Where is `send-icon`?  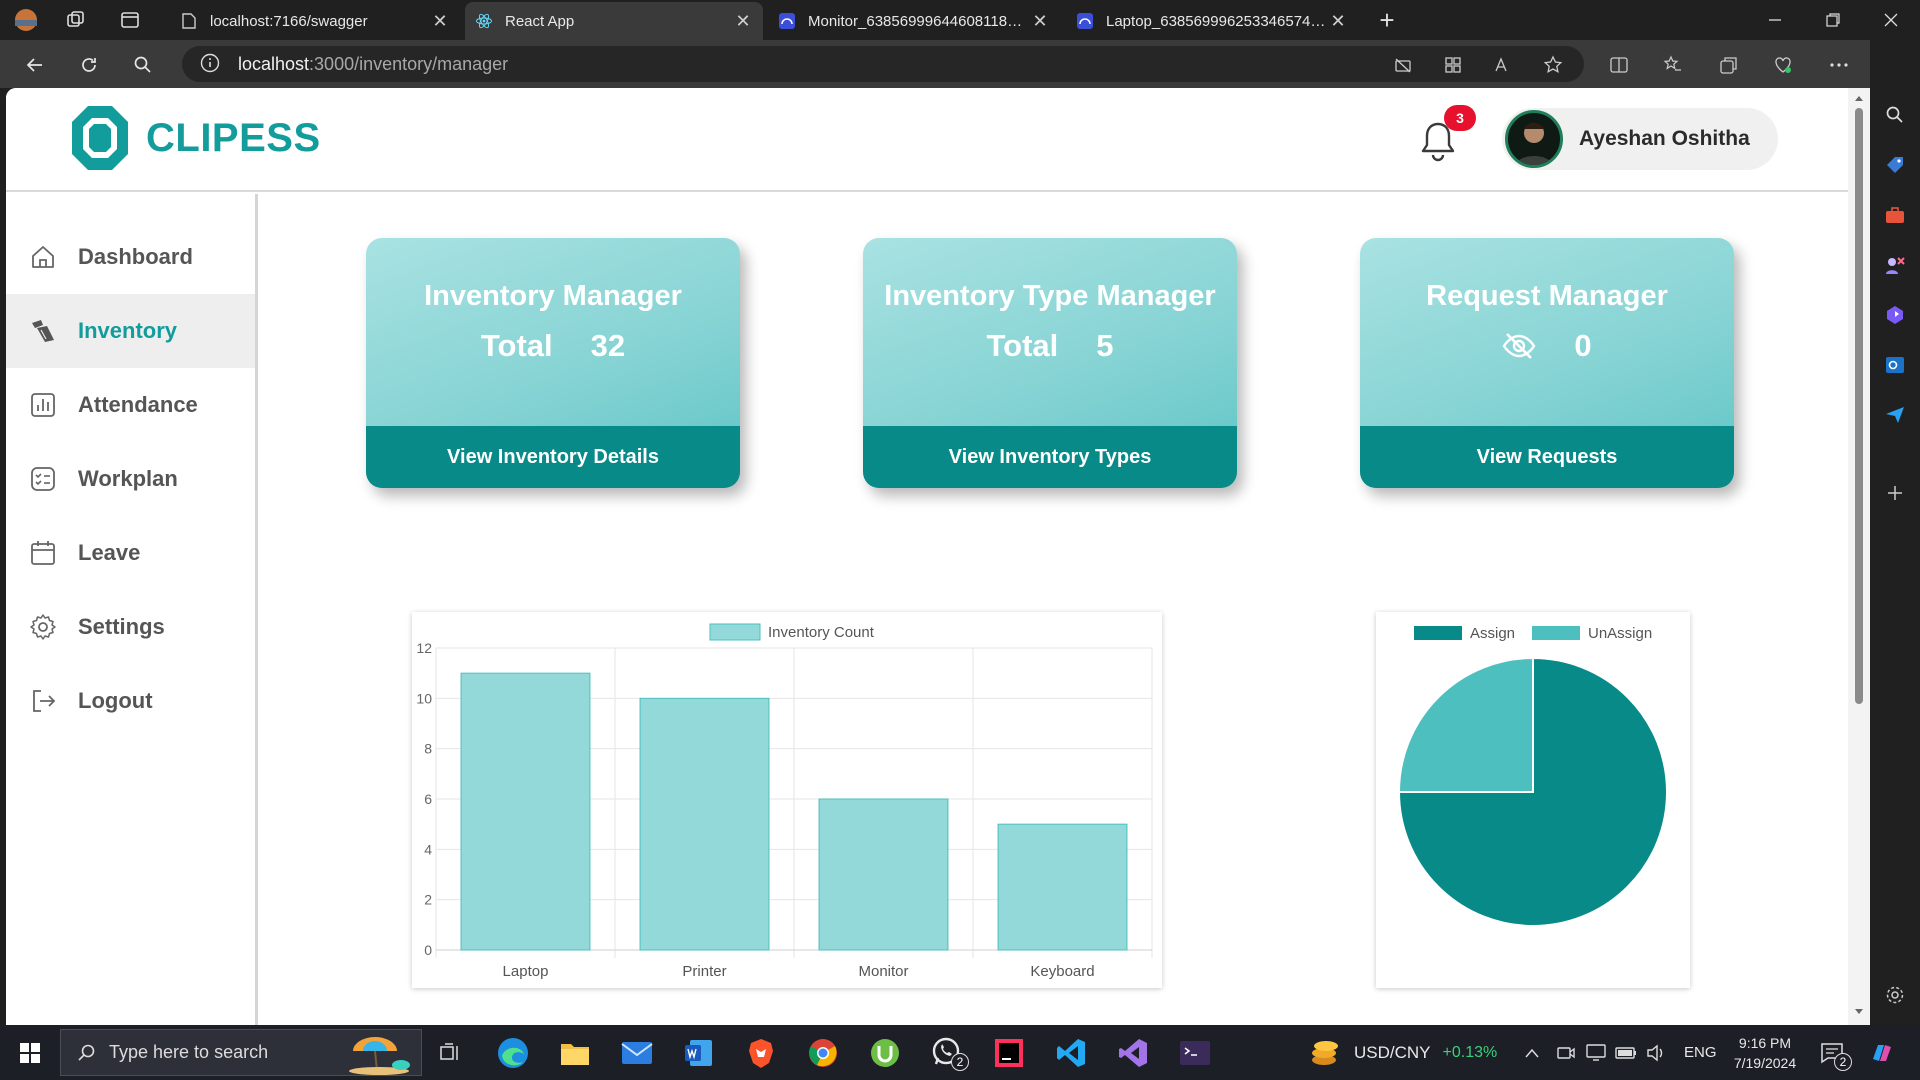
send-icon is located at coordinates (1895, 415).